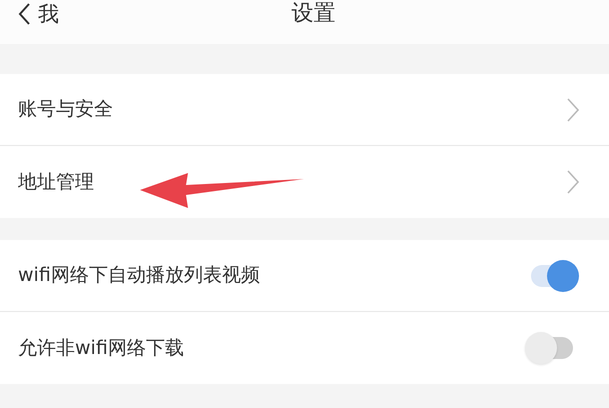 The height and width of the screenshot is (408, 609). I want to click on setting-label: wifi网络下自动播放列表视频, so click(139, 275).